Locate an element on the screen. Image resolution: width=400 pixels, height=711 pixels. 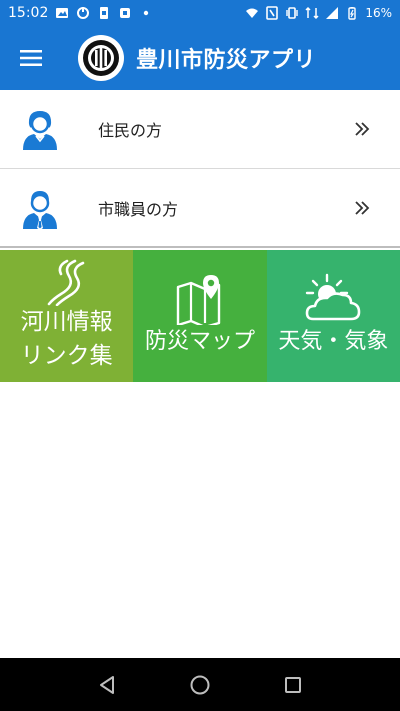
city-emblem-logo is located at coordinates (101, 58).